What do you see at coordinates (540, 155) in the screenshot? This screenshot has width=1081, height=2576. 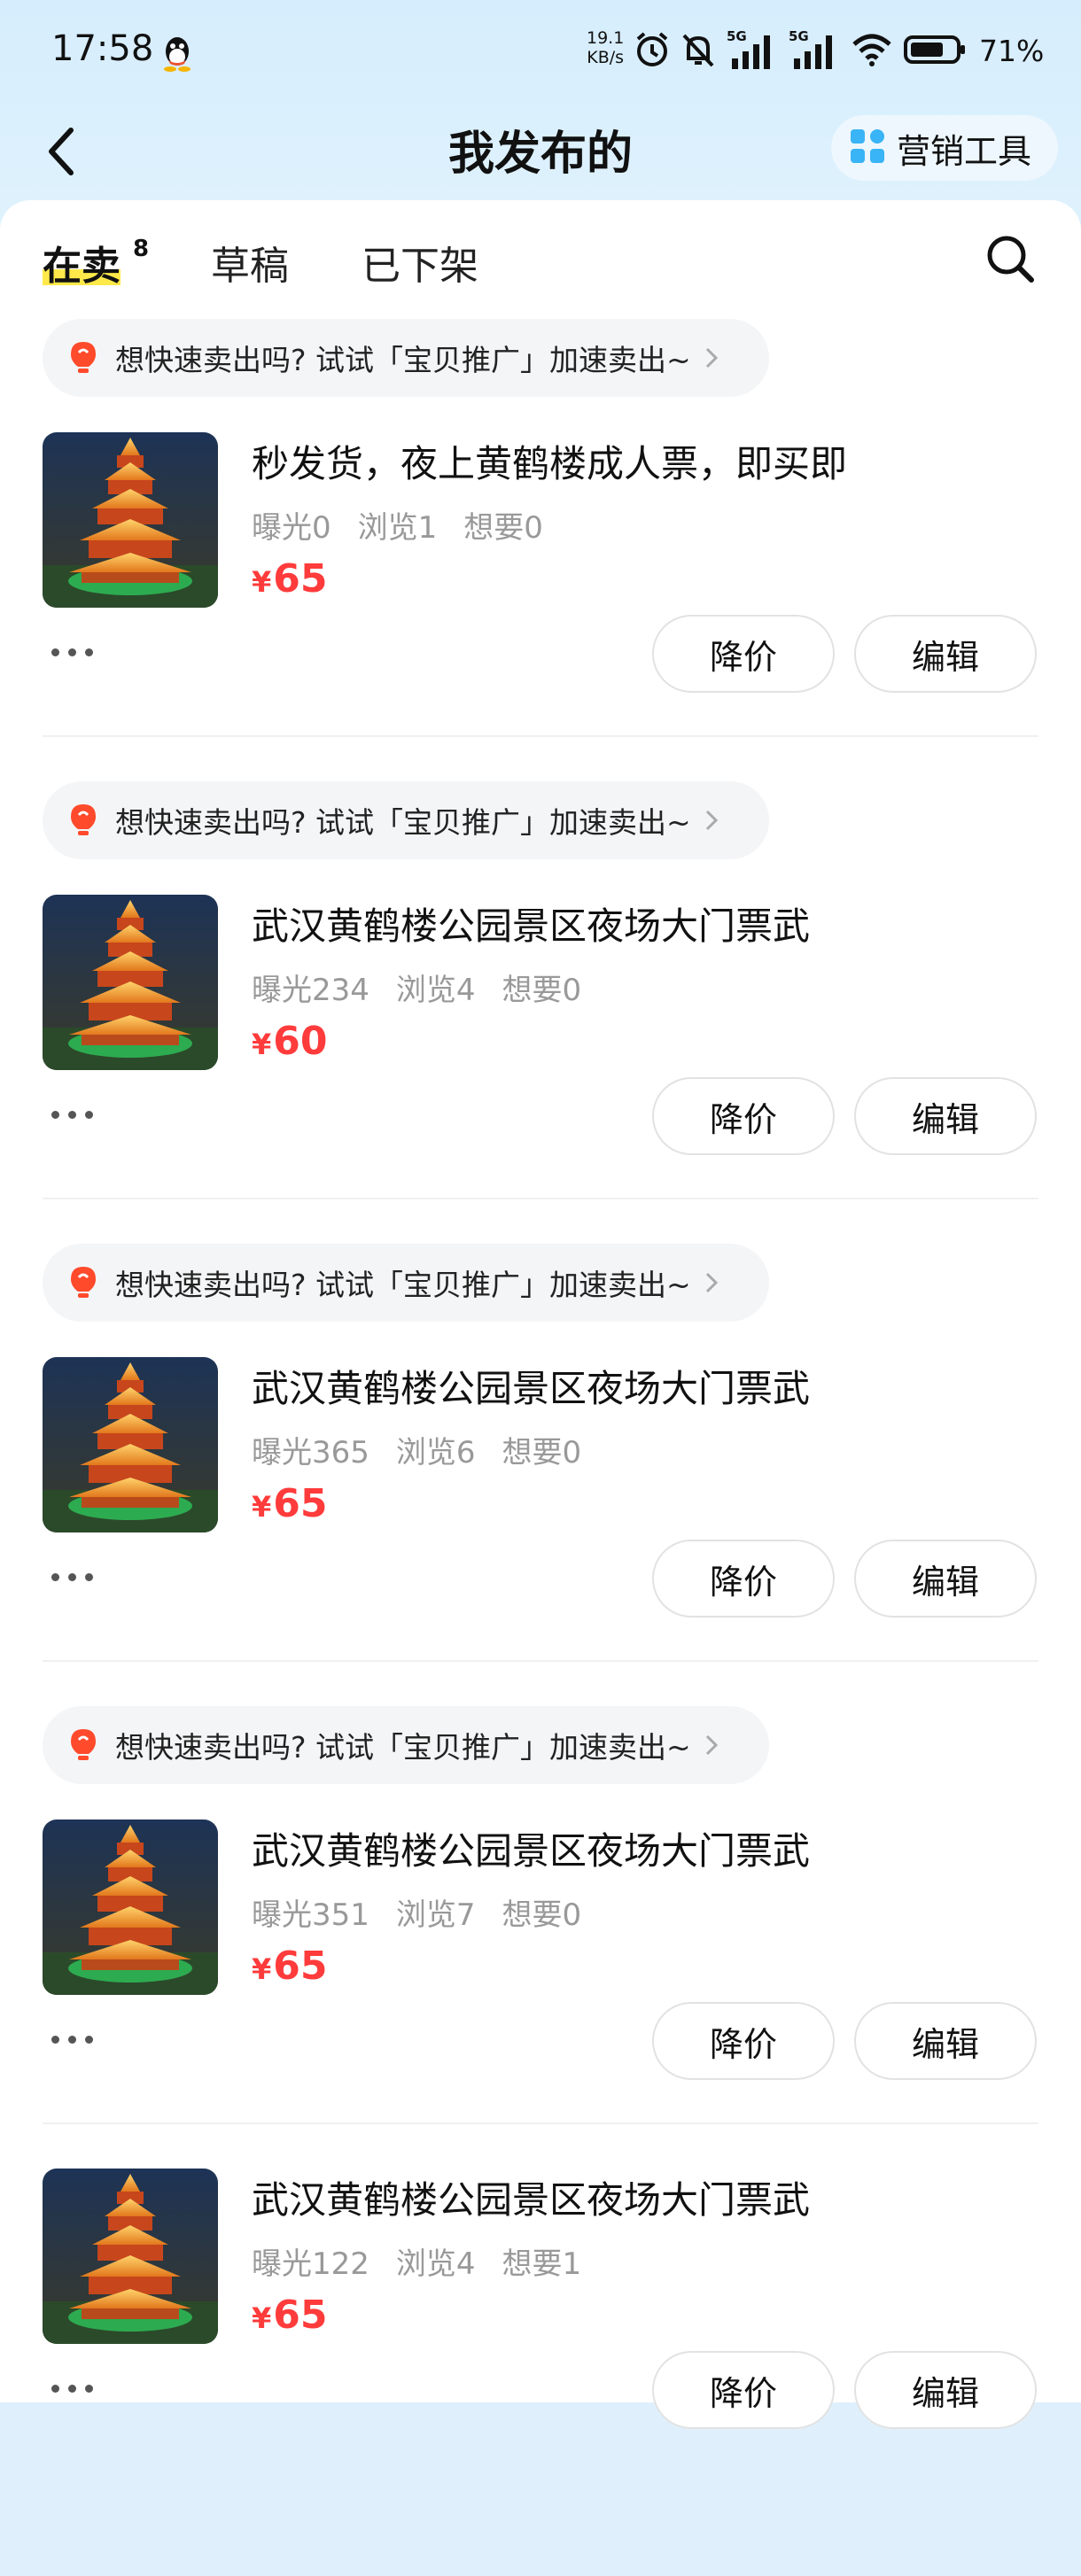 I see `nav-bar: 我发布的 营销工具` at bounding box center [540, 155].